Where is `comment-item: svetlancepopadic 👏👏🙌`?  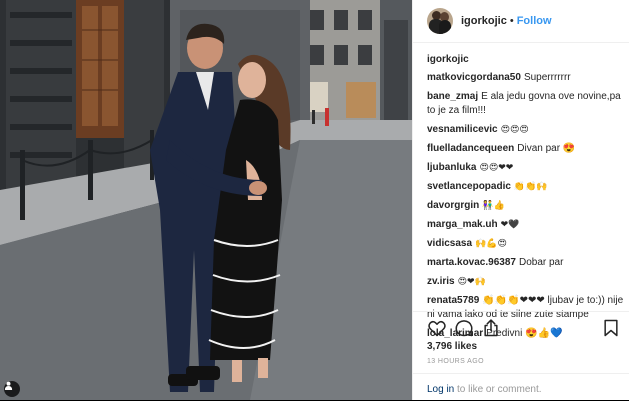
comment-item: svetlancepopadic 👏👏🙌 is located at coordinates (526, 187).